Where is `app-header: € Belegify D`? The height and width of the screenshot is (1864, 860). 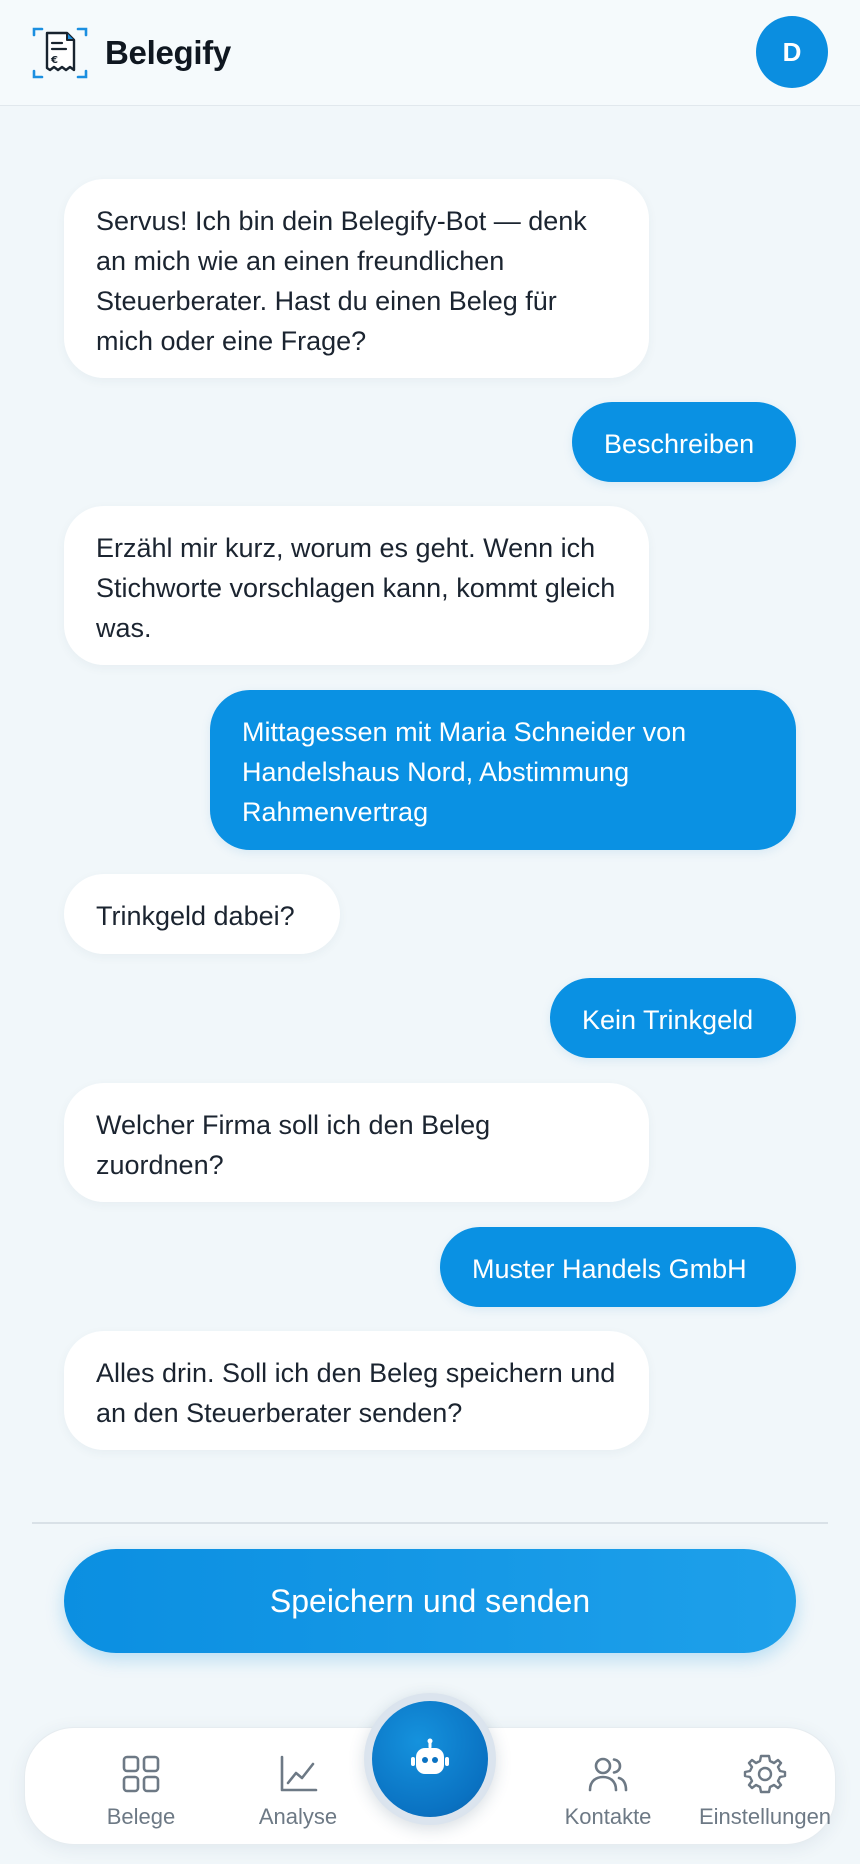
app-header: € Belegify D is located at coordinates (430, 53).